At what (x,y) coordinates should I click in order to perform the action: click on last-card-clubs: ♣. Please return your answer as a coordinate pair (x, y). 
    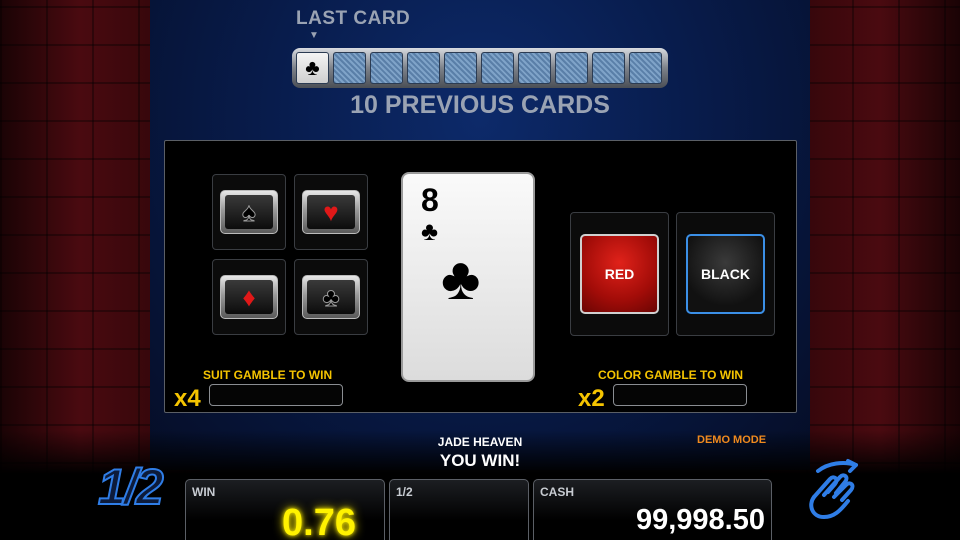
    Looking at the image, I should click on (312, 68).